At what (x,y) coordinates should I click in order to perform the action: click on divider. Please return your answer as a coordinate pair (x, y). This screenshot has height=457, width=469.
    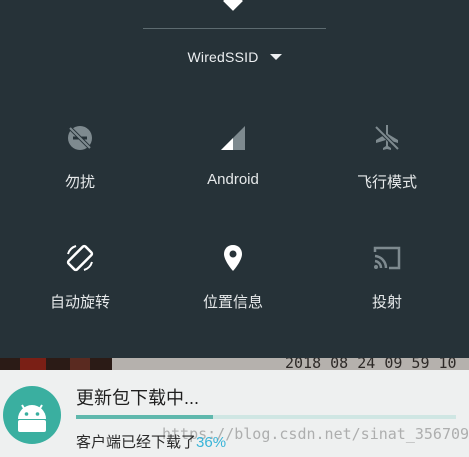
    Looking at the image, I should click on (234, 28).